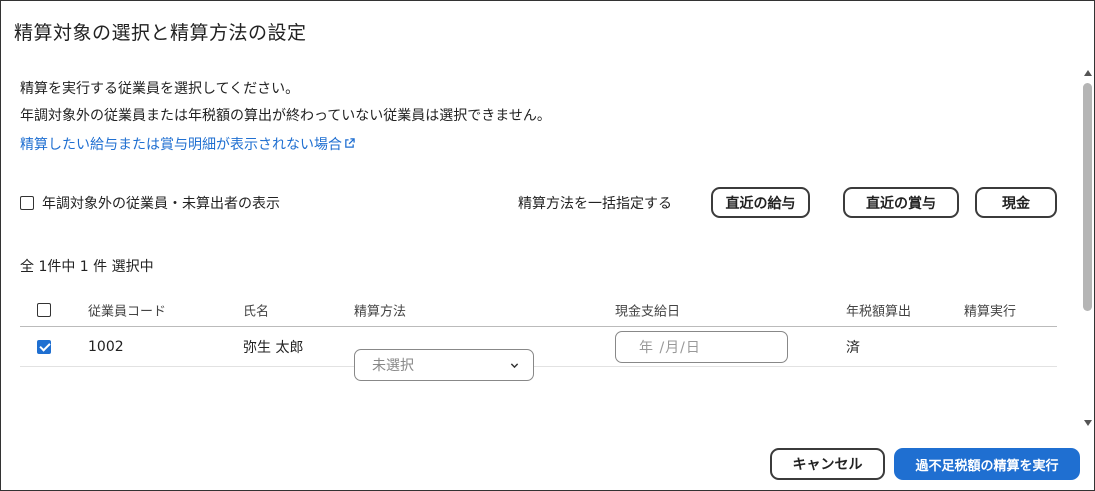  Describe the element at coordinates (1087, 197) in the screenshot. I see `scrollbar-thumb` at that location.